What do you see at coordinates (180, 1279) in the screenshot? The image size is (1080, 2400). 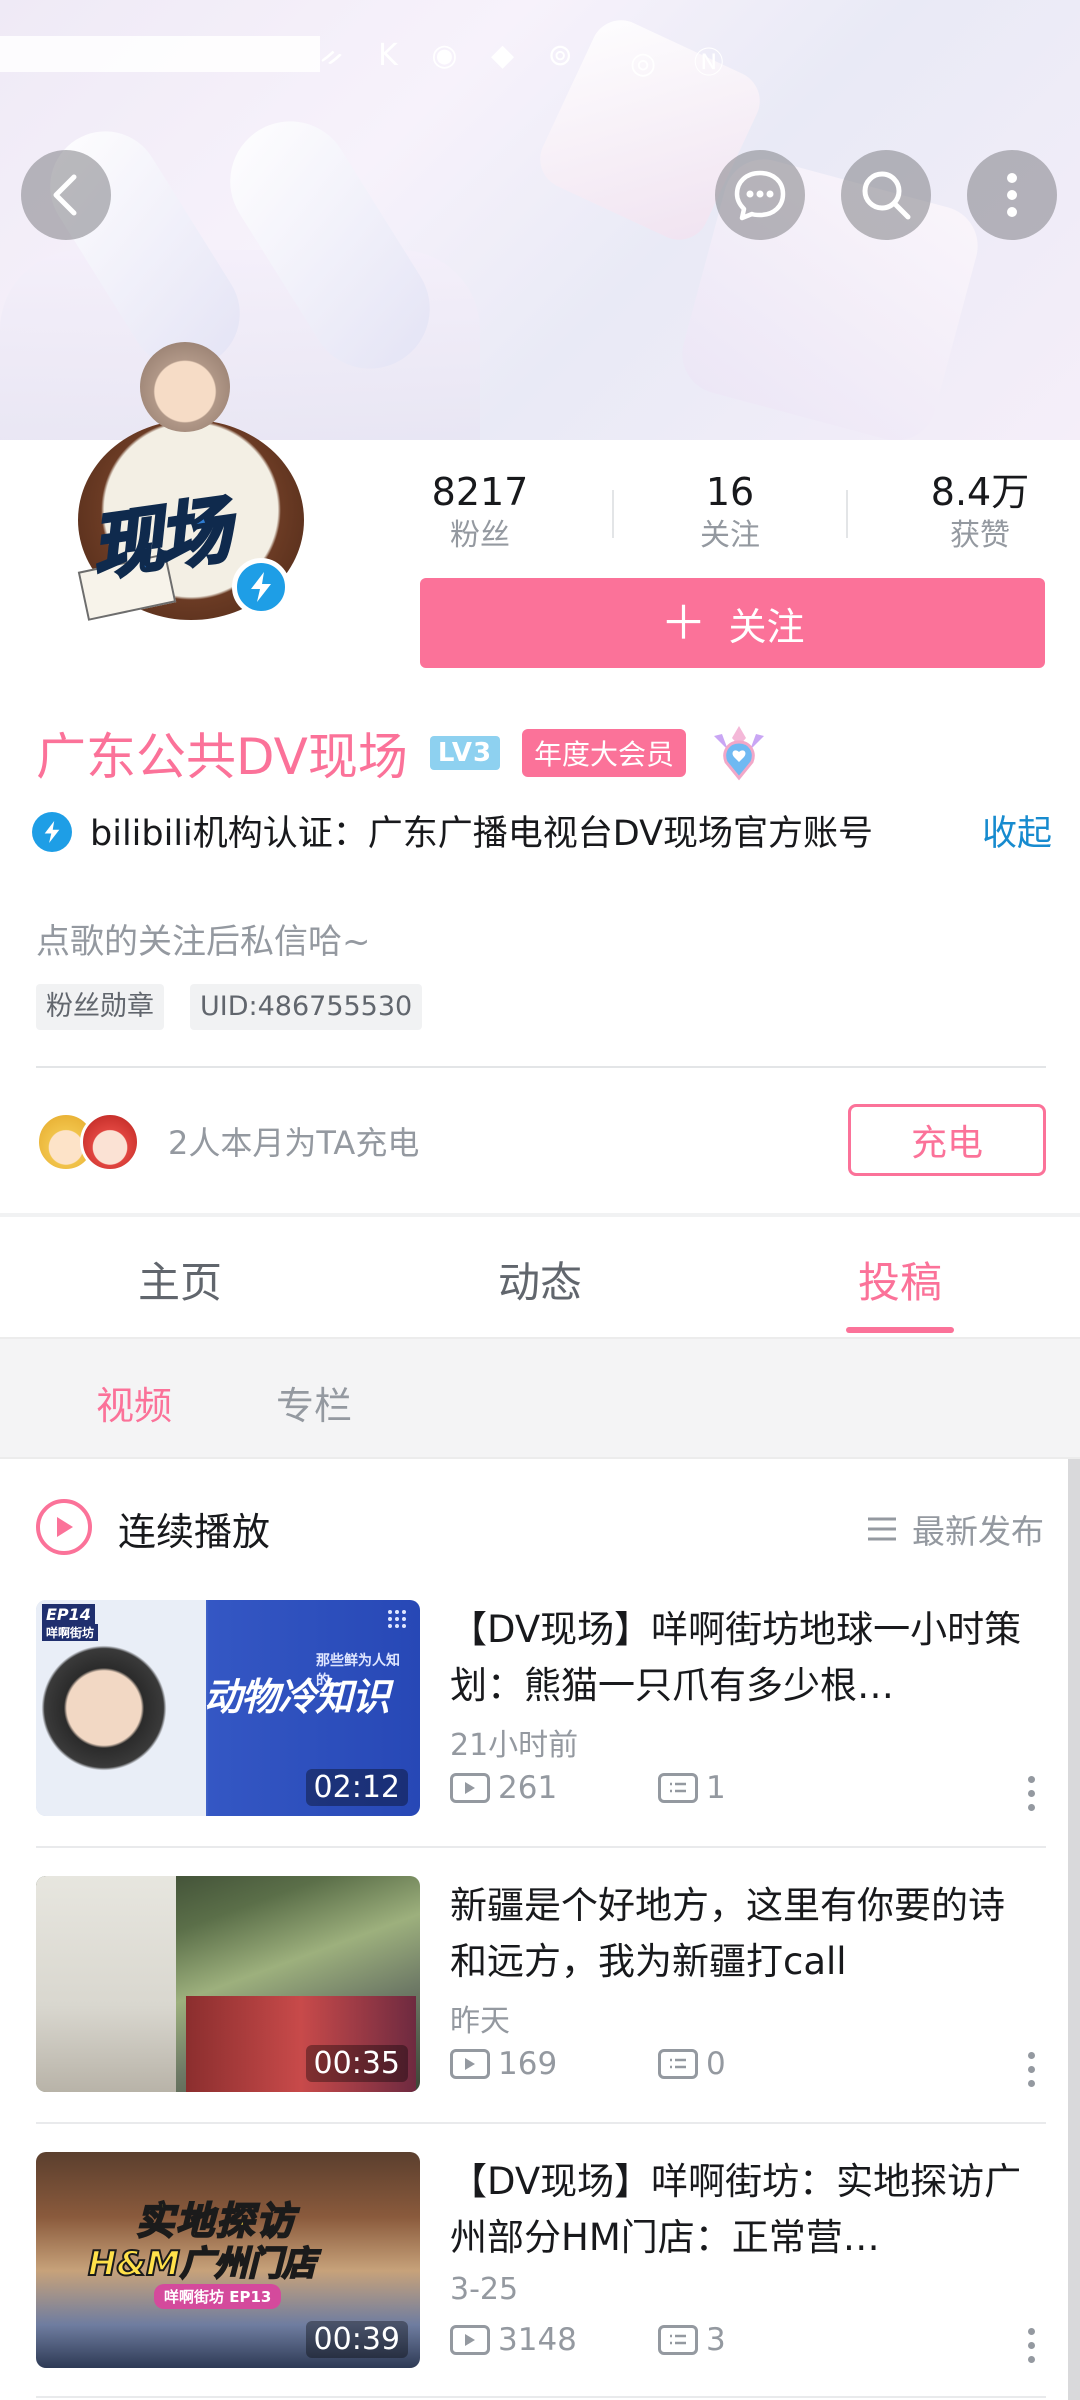 I see `tab-home: 主页` at bounding box center [180, 1279].